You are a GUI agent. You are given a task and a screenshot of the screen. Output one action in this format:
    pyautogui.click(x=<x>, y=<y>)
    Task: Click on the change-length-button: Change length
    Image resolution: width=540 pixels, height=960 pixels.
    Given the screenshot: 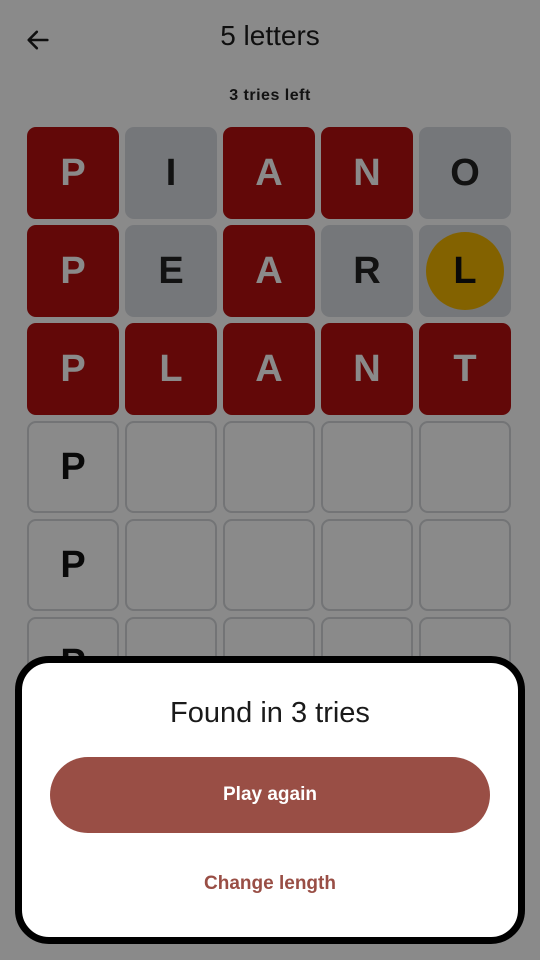 What is the action you would take?
    pyautogui.click(x=270, y=884)
    